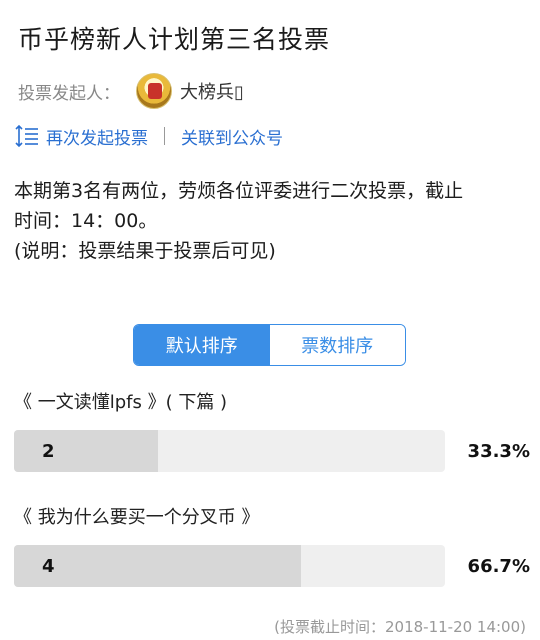  What do you see at coordinates (229, 451) in the screenshot?
I see `result-bar: 2` at bounding box center [229, 451].